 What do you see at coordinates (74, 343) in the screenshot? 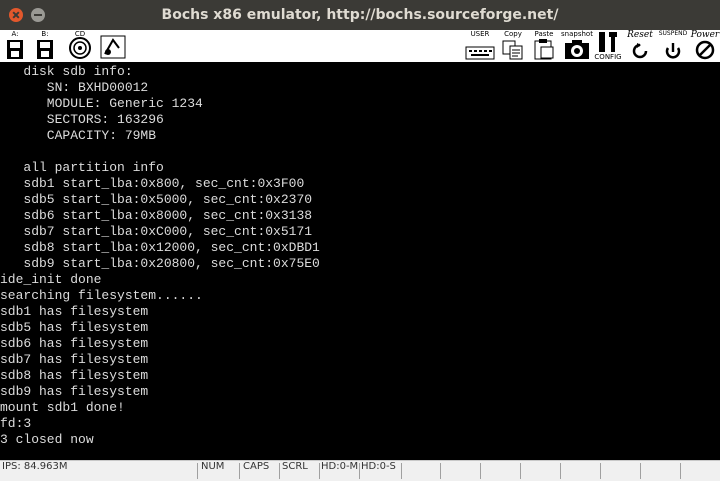
I see `console-line: sdb6 has filesystem` at bounding box center [74, 343].